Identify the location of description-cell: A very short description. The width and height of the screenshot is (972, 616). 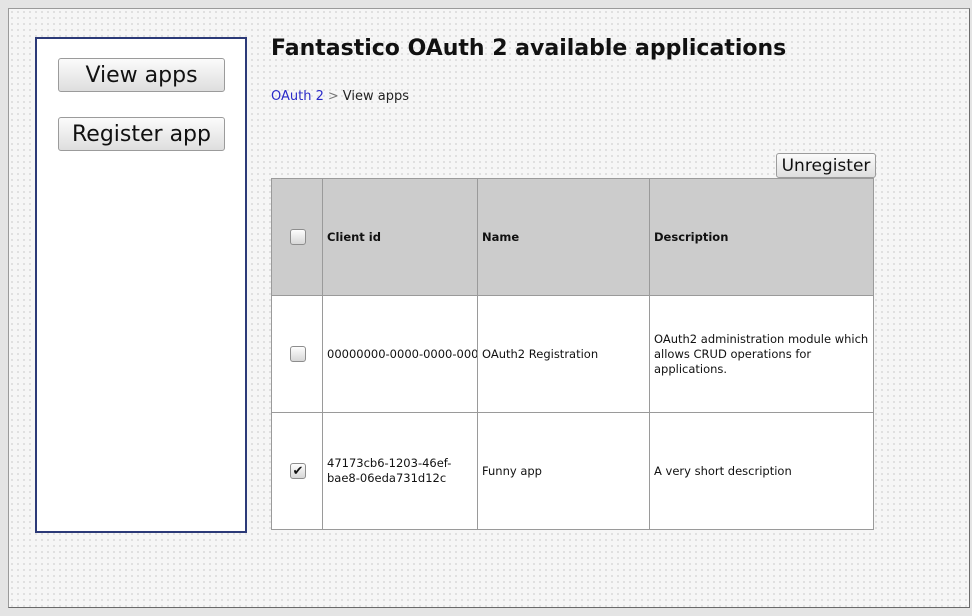
(761, 471).